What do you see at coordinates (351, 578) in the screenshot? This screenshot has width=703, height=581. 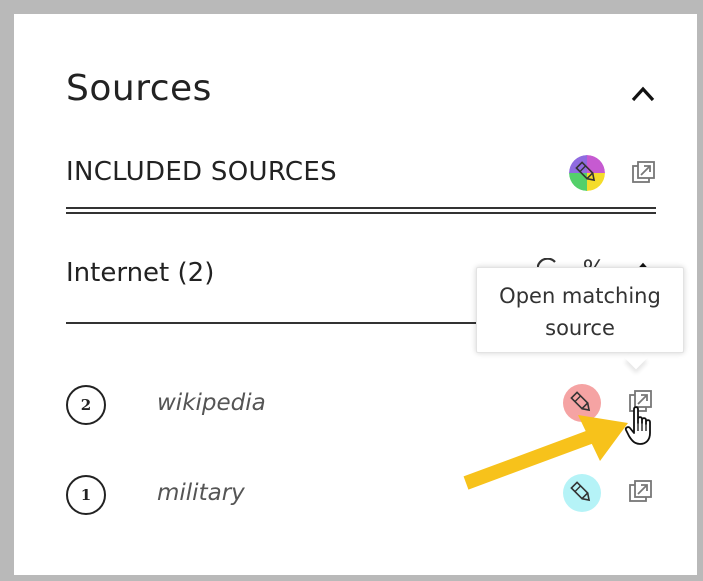 I see `window-frame-bottom` at bounding box center [351, 578].